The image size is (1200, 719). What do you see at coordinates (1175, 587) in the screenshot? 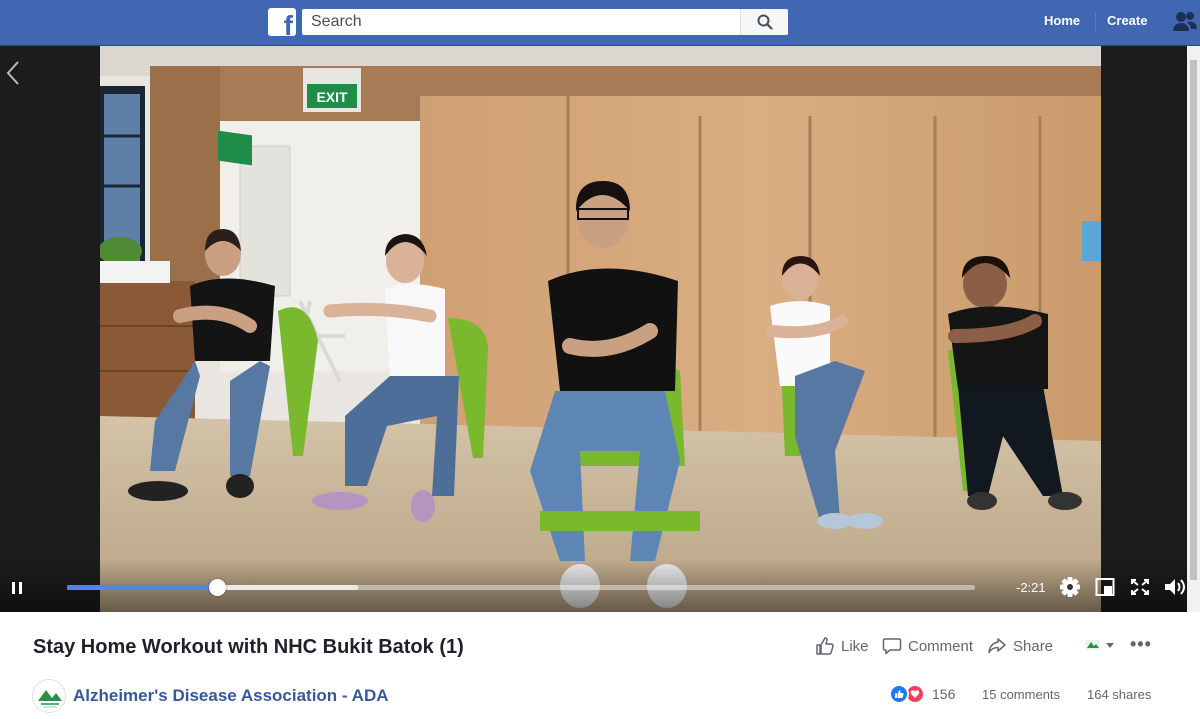
I see `volume-icon` at bounding box center [1175, 587].